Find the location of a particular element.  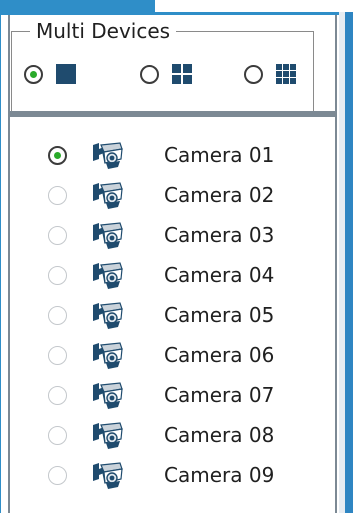

group-title: Multi Devices is located at coordinates (103, 31).